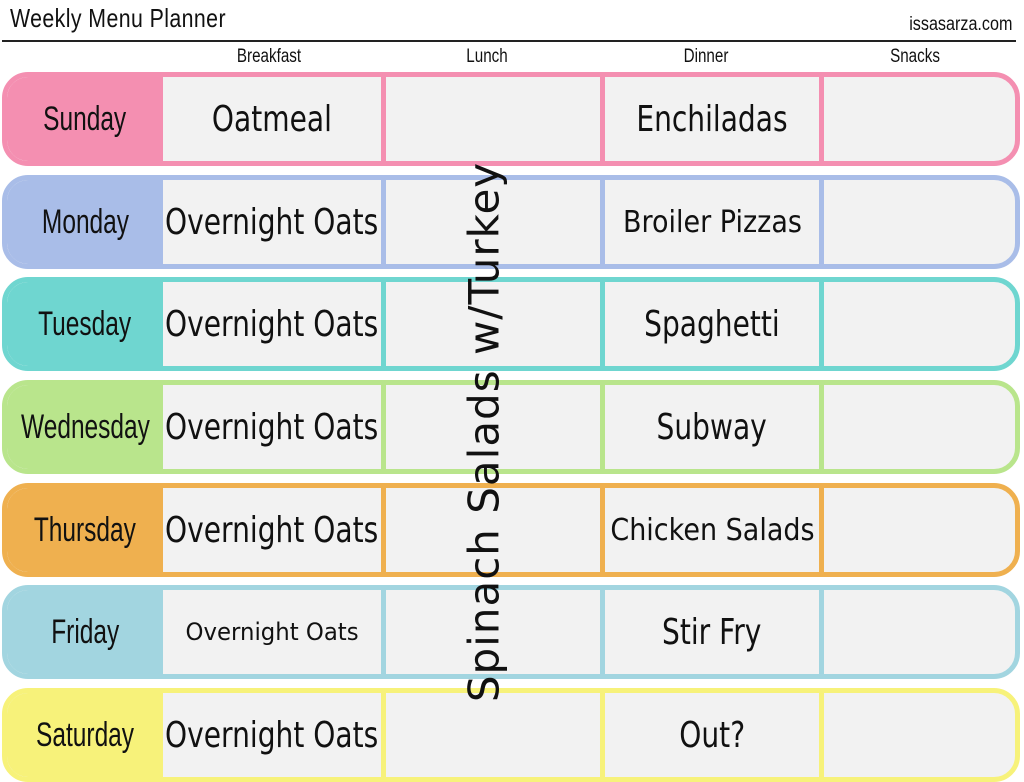 Image resolution: width=1024 pixels, height=782 pixels. I want to click on dinner-cell-tuesday: Spaghetti, so click(712, 324).